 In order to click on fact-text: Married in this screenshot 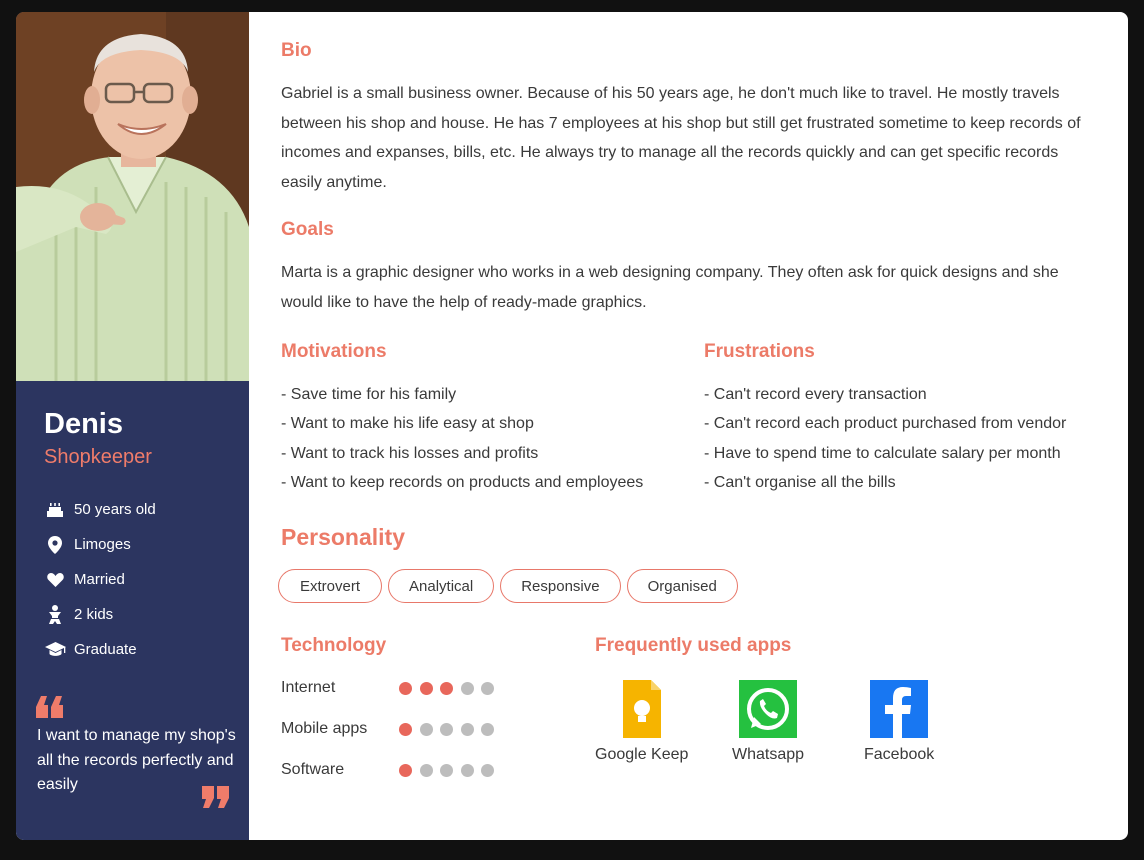, I will do `click(99, 579)`.